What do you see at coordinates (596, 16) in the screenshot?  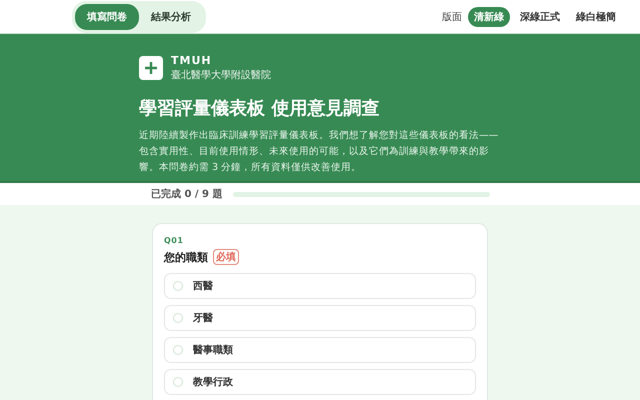 I see `theme-option: 綠白極簡` at bounding box center [596, 16].